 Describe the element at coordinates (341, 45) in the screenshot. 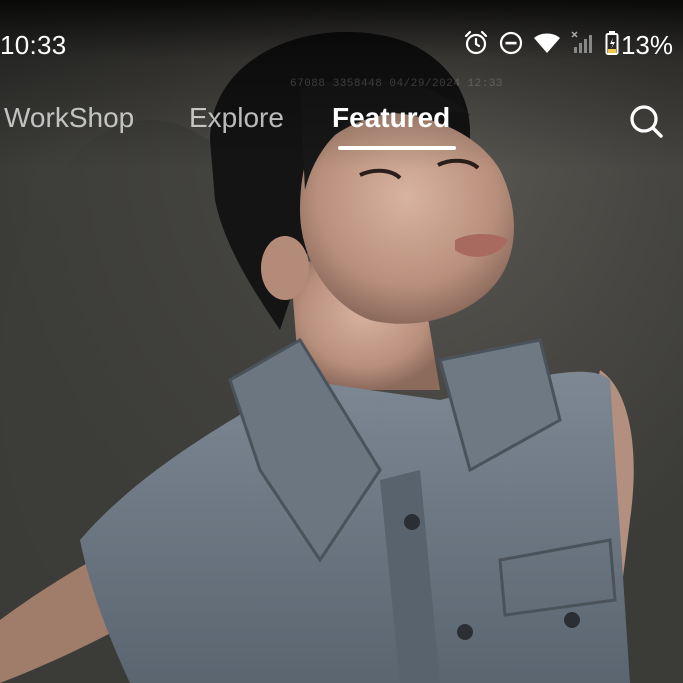

I see `status-bar: 10:33 13%` at that location.